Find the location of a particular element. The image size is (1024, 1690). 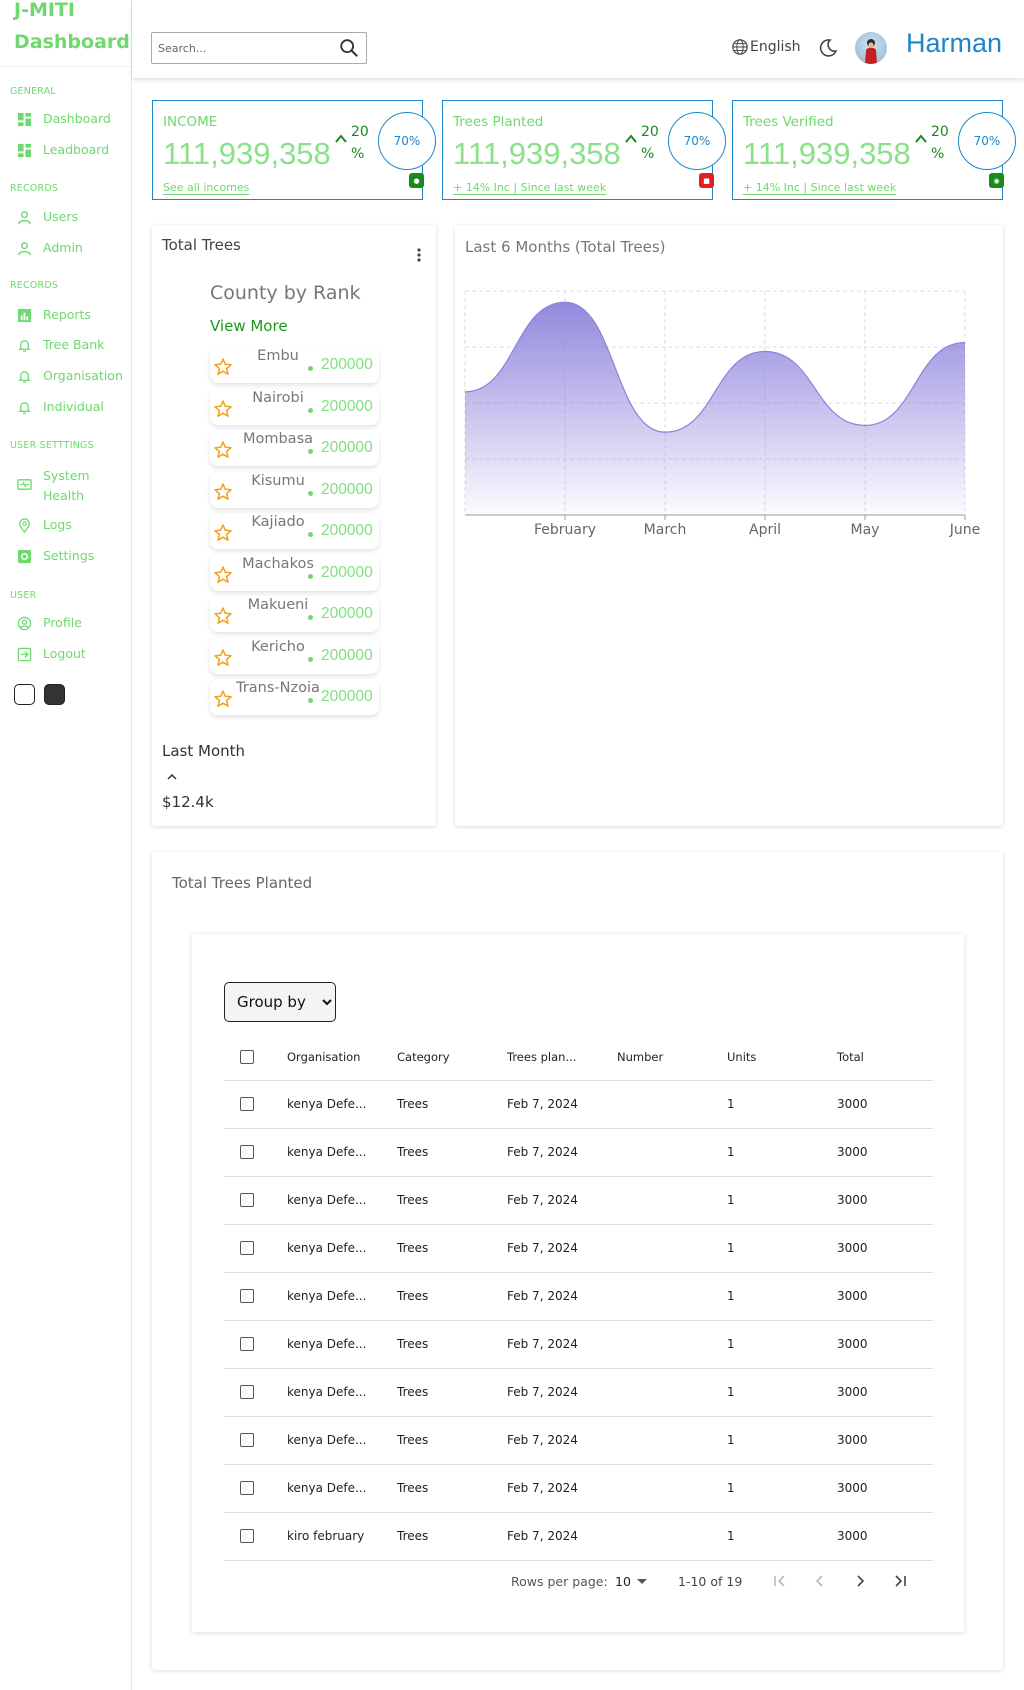

sidebar-item-individual: Individual is located at coordinates (60, 407).